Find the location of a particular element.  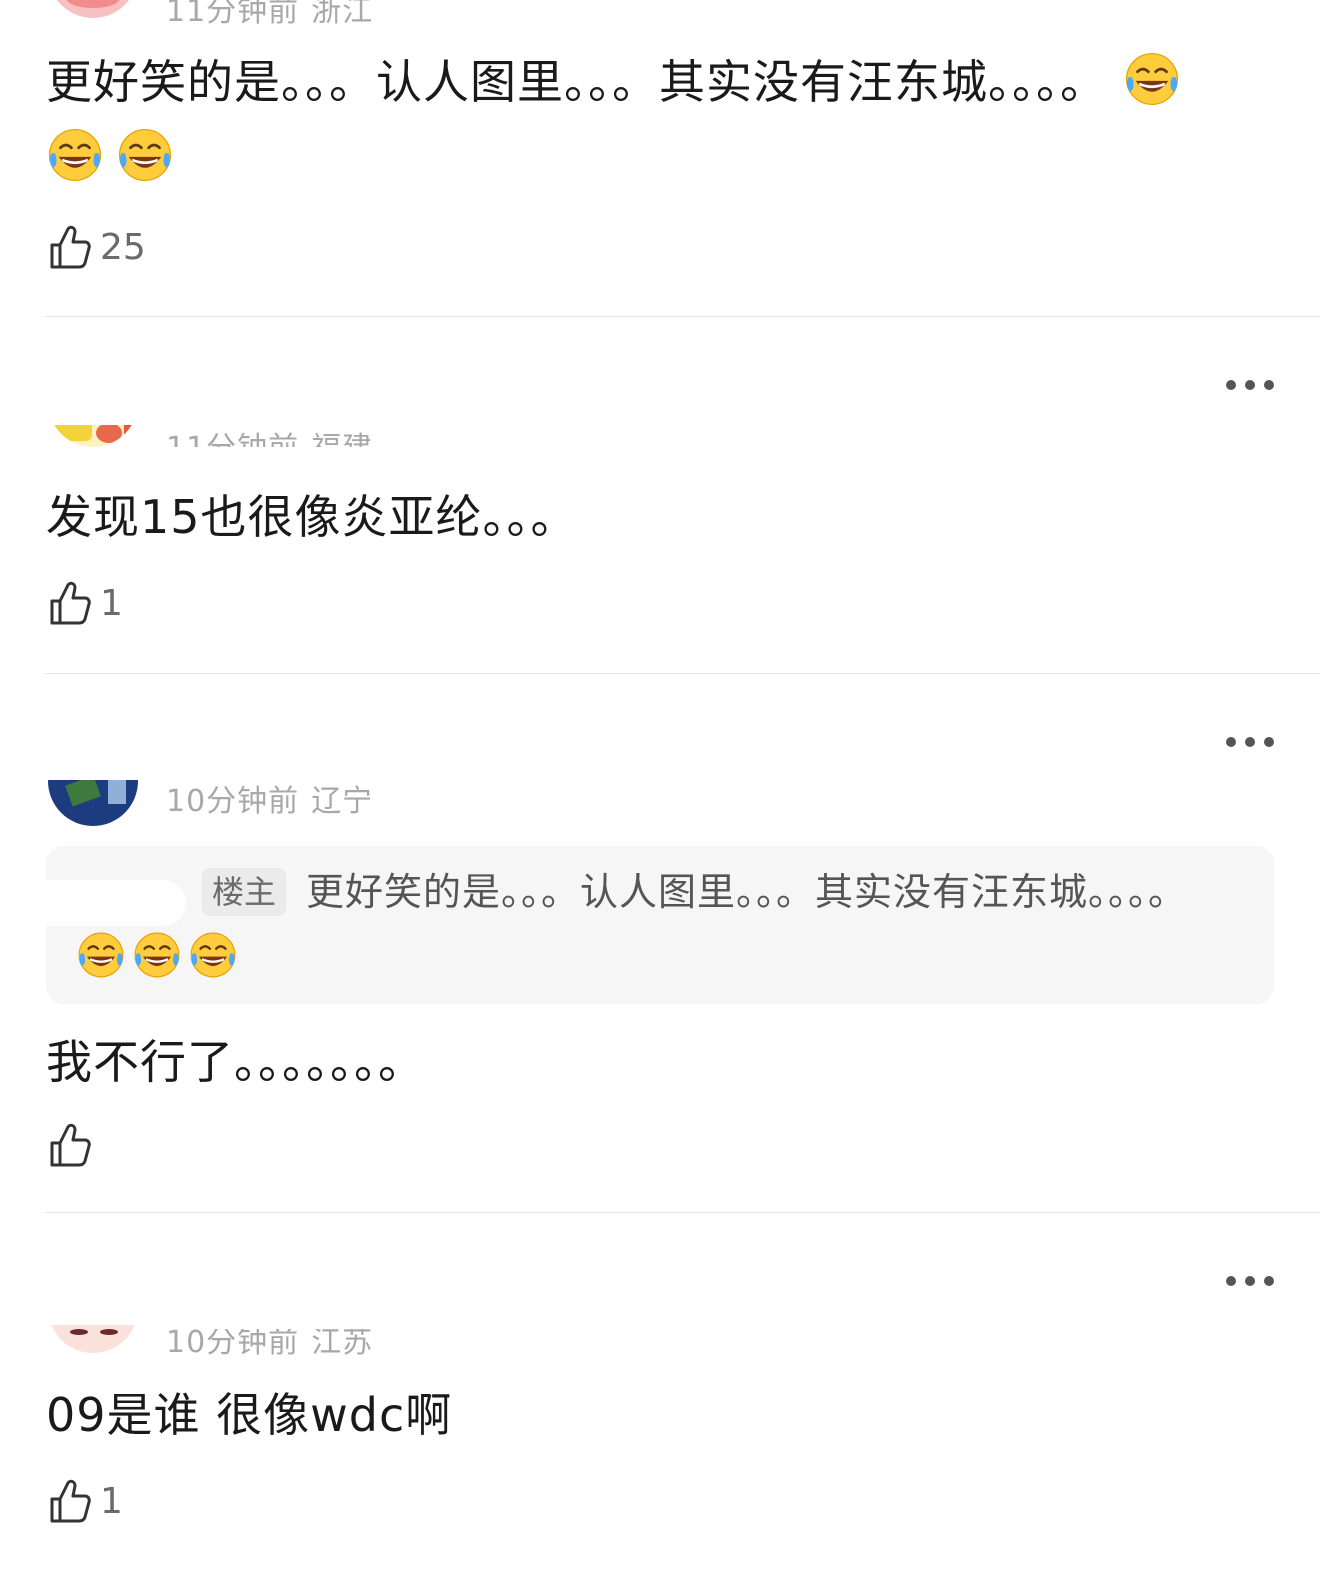

comment-text-content: 09是谁 很像wdc啊 is located at coordinates (249, 1415).